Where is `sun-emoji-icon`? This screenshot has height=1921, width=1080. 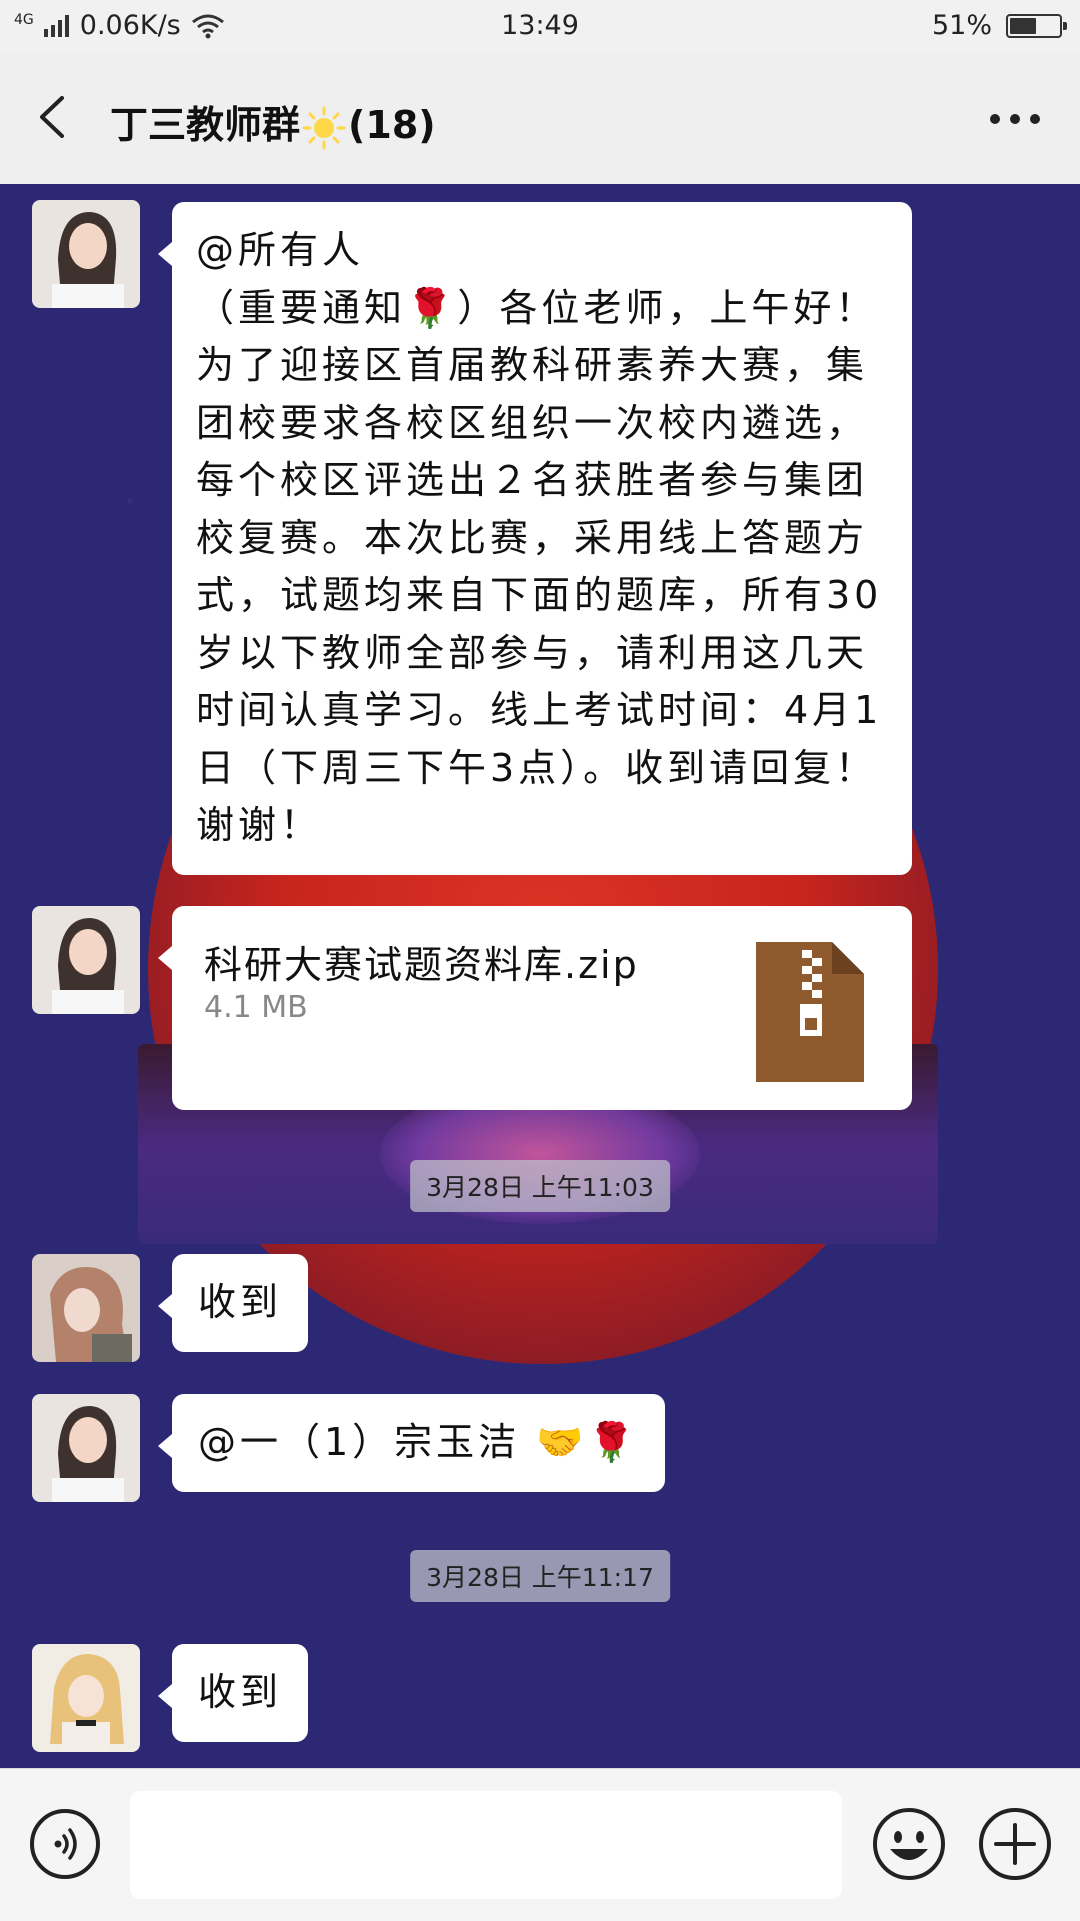
sun-emoji-icon is located at coordinates (324, 127).